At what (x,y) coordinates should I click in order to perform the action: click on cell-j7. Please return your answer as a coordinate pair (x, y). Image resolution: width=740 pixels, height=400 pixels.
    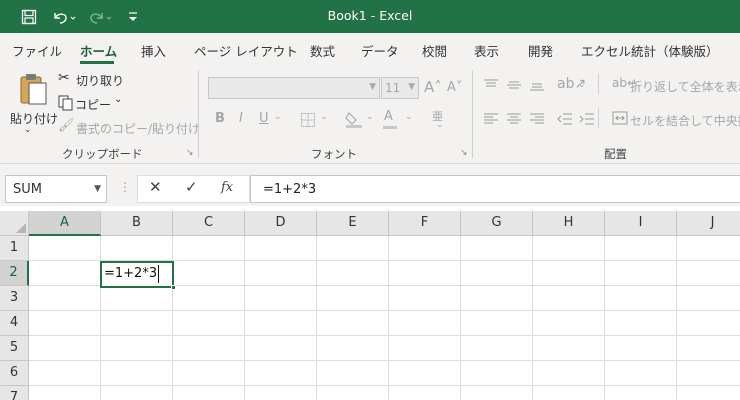
    Looking at the image, I should click on (708, 393).